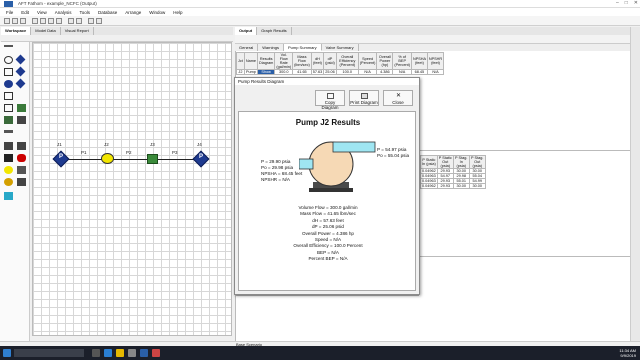  What do you see at coordinates (156, 353) in the screenshot?
I see `app-icon` at bounding box center [156, 353].